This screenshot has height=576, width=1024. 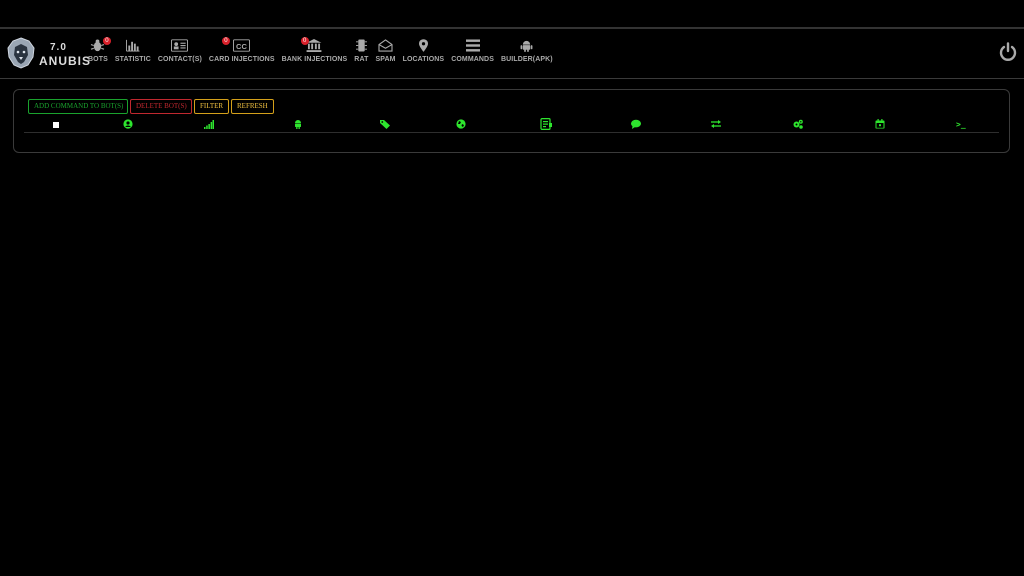 I want to click on nav-item-rat: RAT, so click(x=361, y=54).